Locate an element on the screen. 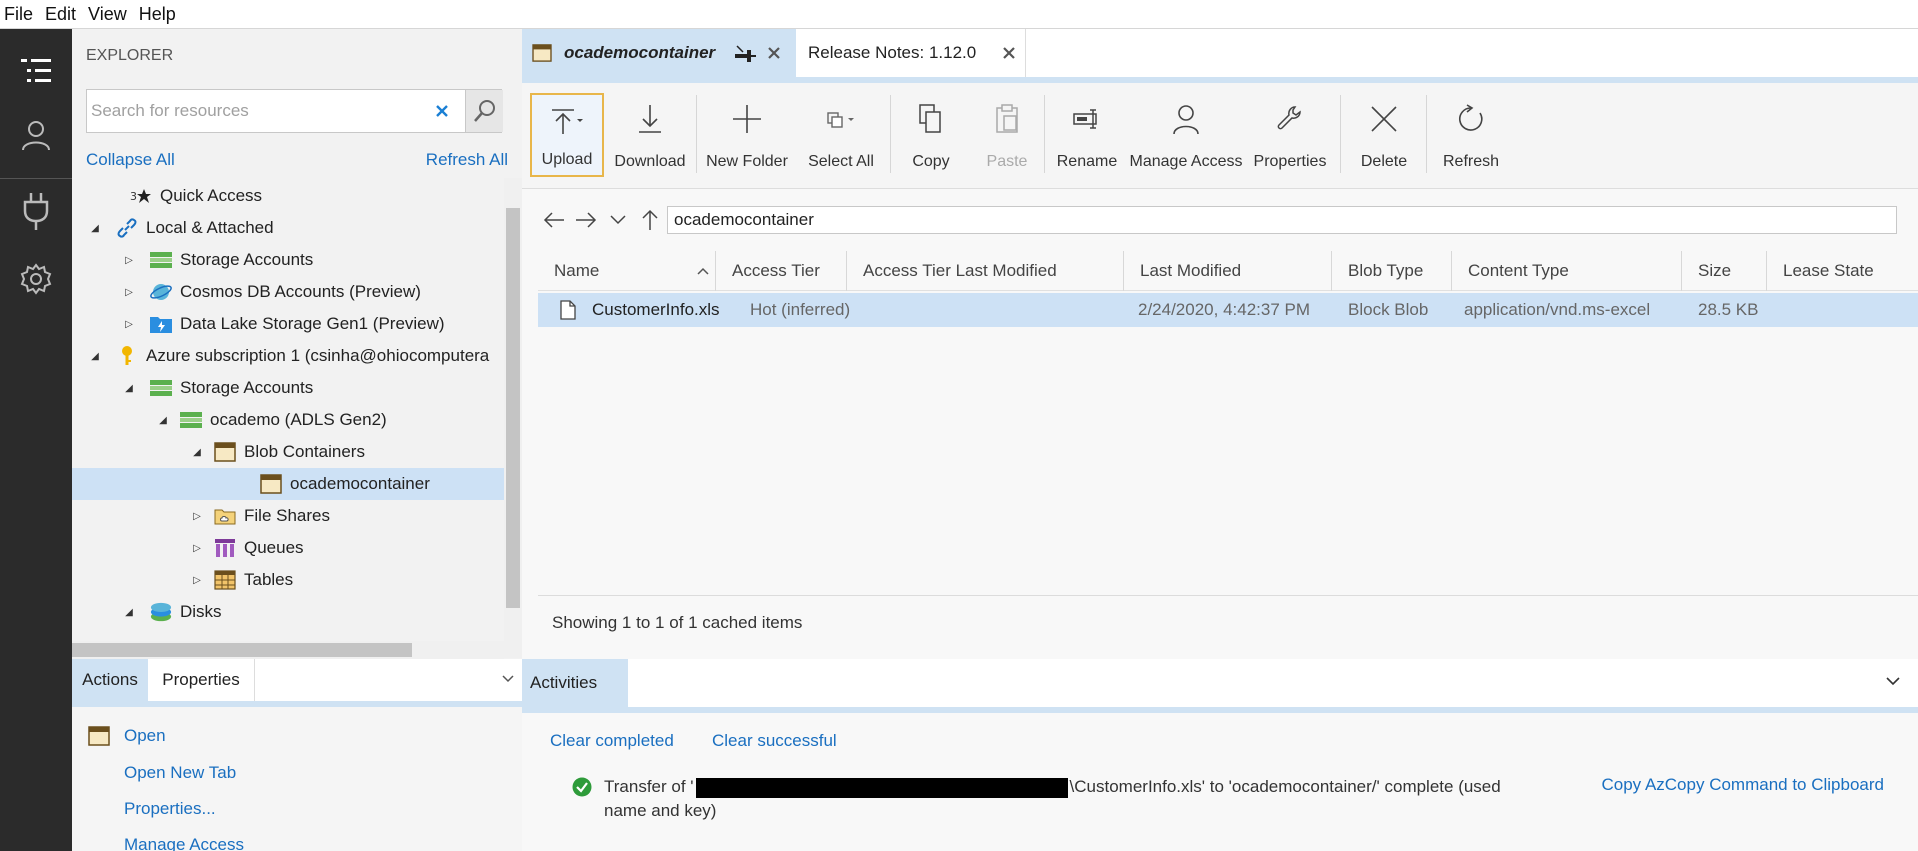  rename-button: Rename is located at coordinates (1087, 135).